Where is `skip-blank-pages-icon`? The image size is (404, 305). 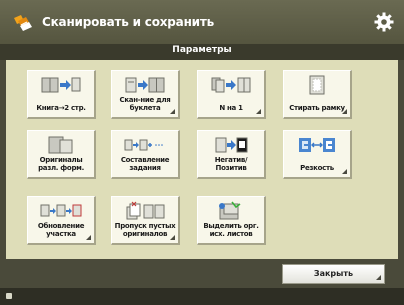
skip-blank-pages-icon is located at coordinates (145, 210).